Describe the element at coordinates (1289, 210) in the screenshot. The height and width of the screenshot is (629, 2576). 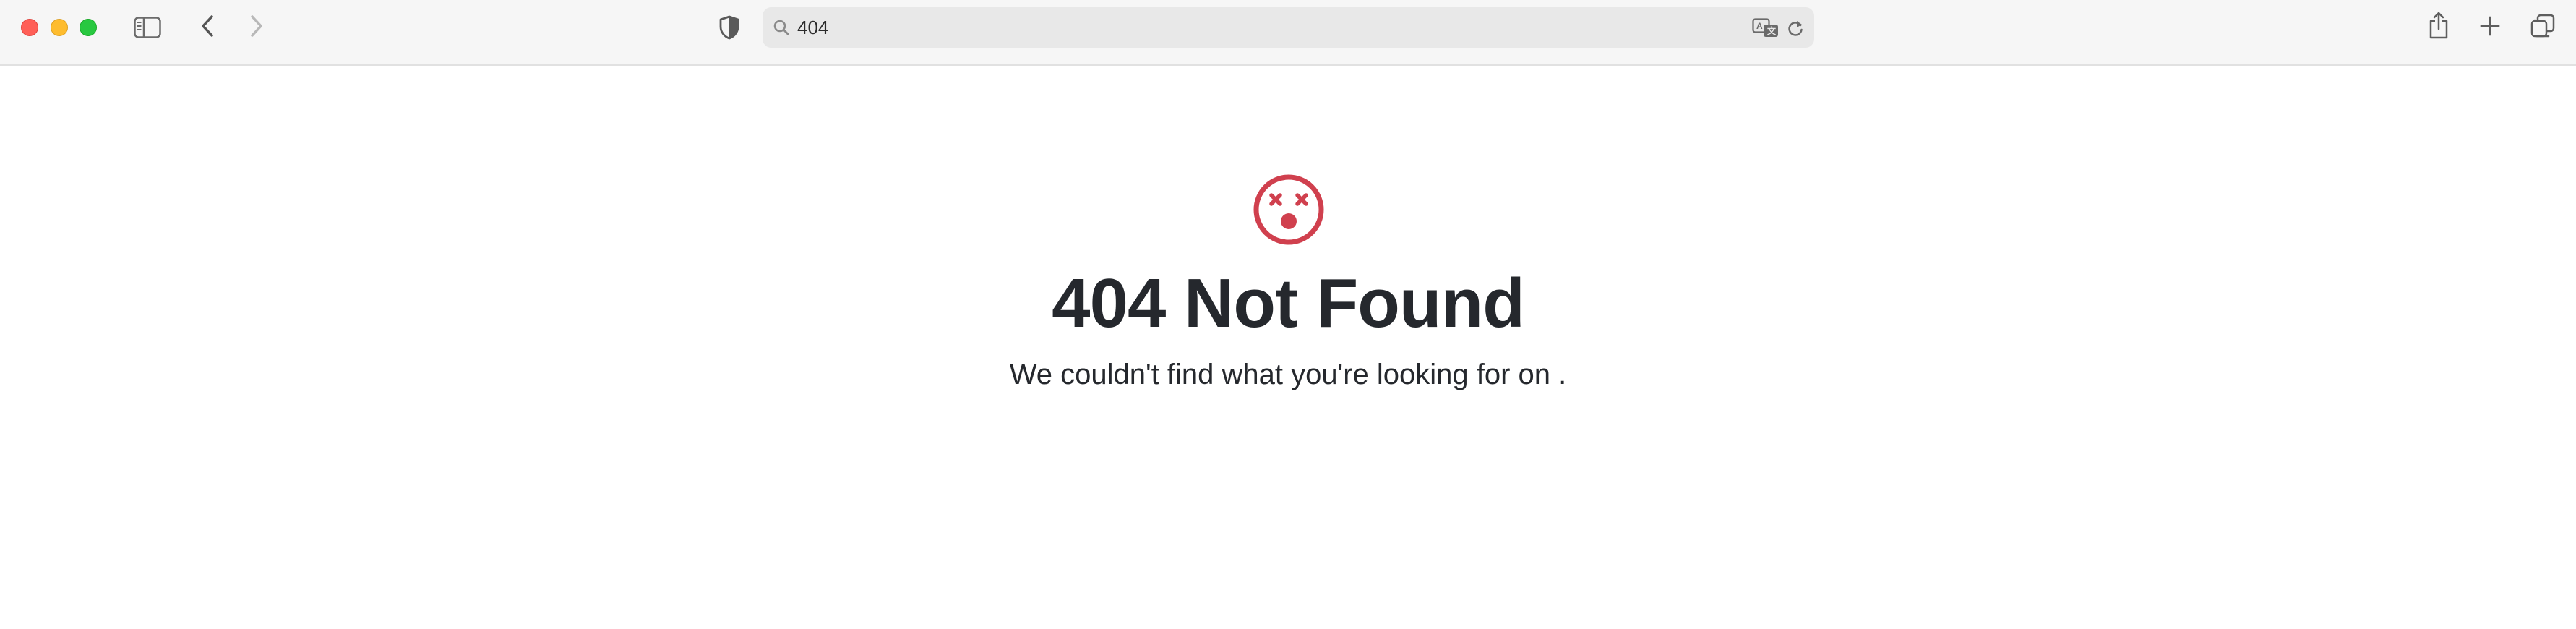
I see `dizzy-face-icon` at that location.